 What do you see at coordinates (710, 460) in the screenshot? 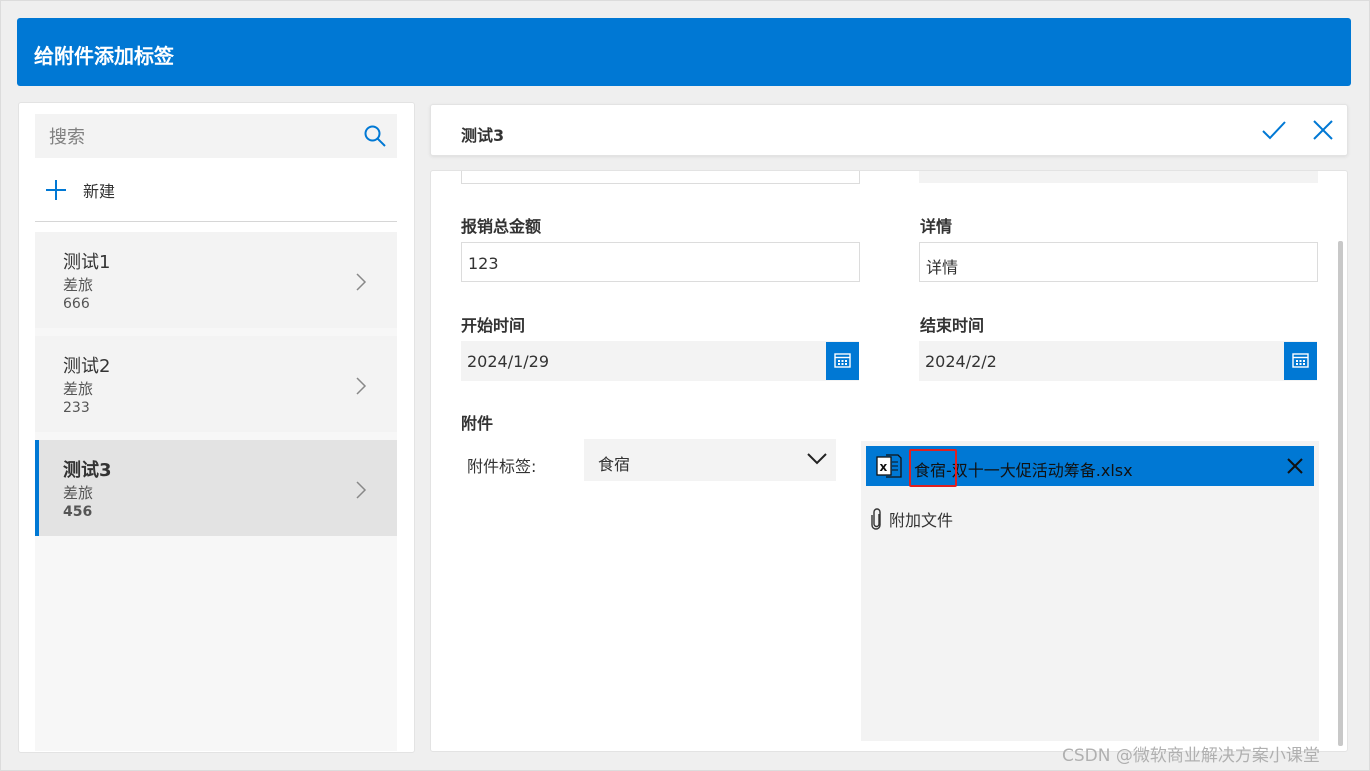
I see `attachment-tag-dropdown: 食宿` at bounding box center [710, 460].